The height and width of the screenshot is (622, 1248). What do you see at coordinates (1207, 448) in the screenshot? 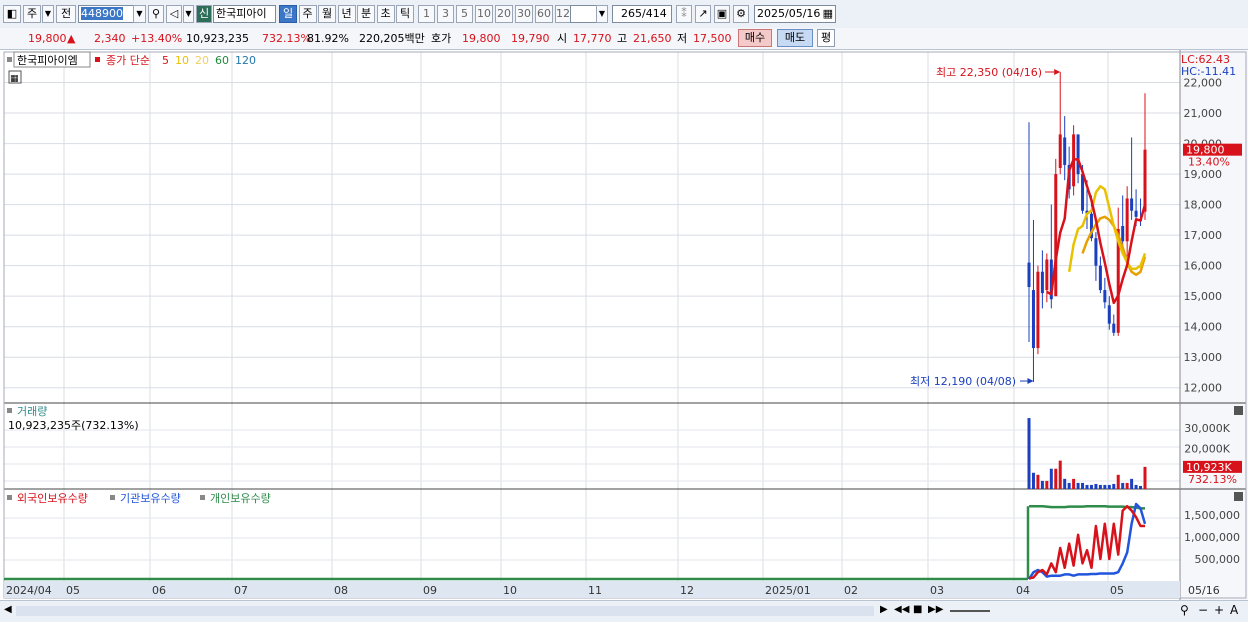
I see `volume-tick-label: 20,000K` at bounding box center [1207, 448].